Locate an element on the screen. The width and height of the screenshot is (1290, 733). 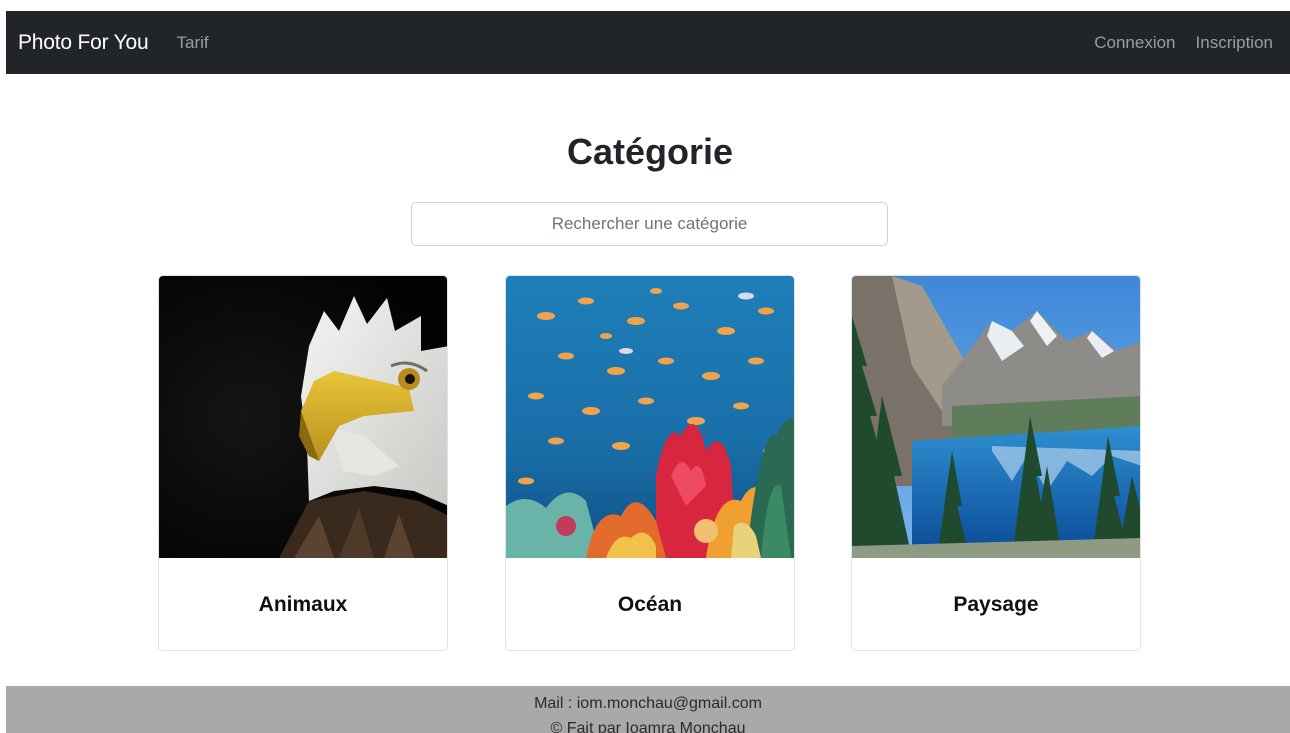
category-card-animaux: Animaux is located at coordinates (303, 463).